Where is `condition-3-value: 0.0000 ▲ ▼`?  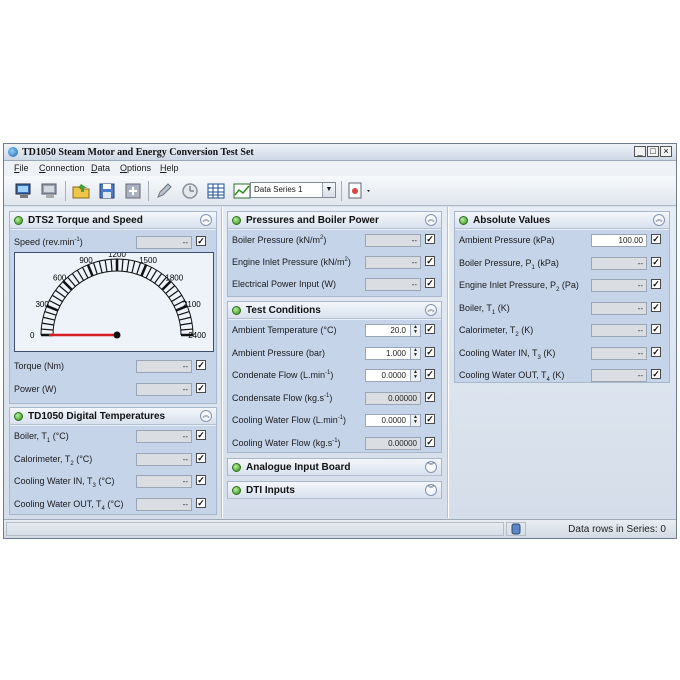 condition-3-value: 0.0000 ▲ ▼ is located at coordinates (393, 375).